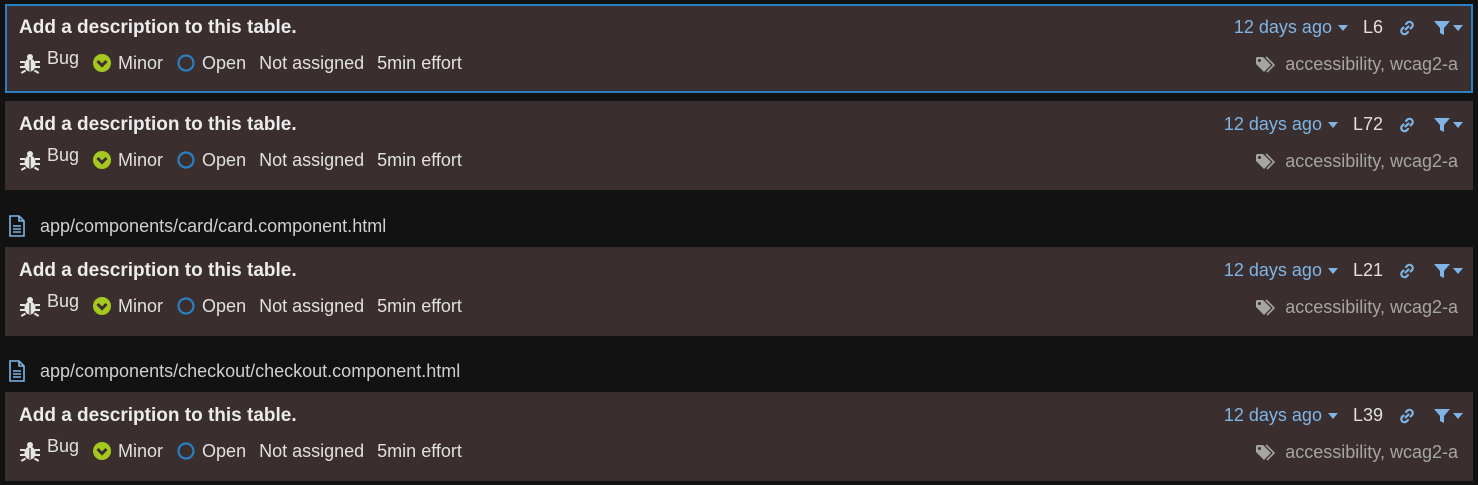  Describe the element at coordinates (197, 226) in the screenshot. I see `file-header: app/components/card/card.component.html` at that location.